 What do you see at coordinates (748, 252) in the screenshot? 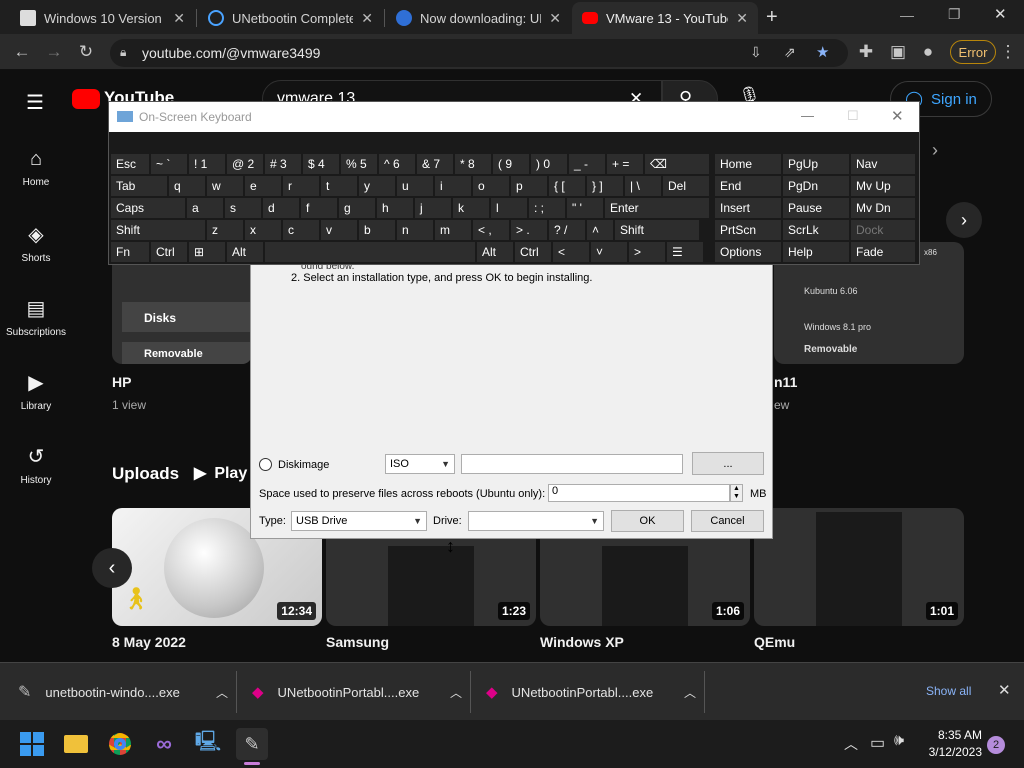
I see `osk-nav-key: Options` at bounding box center [748, 252].